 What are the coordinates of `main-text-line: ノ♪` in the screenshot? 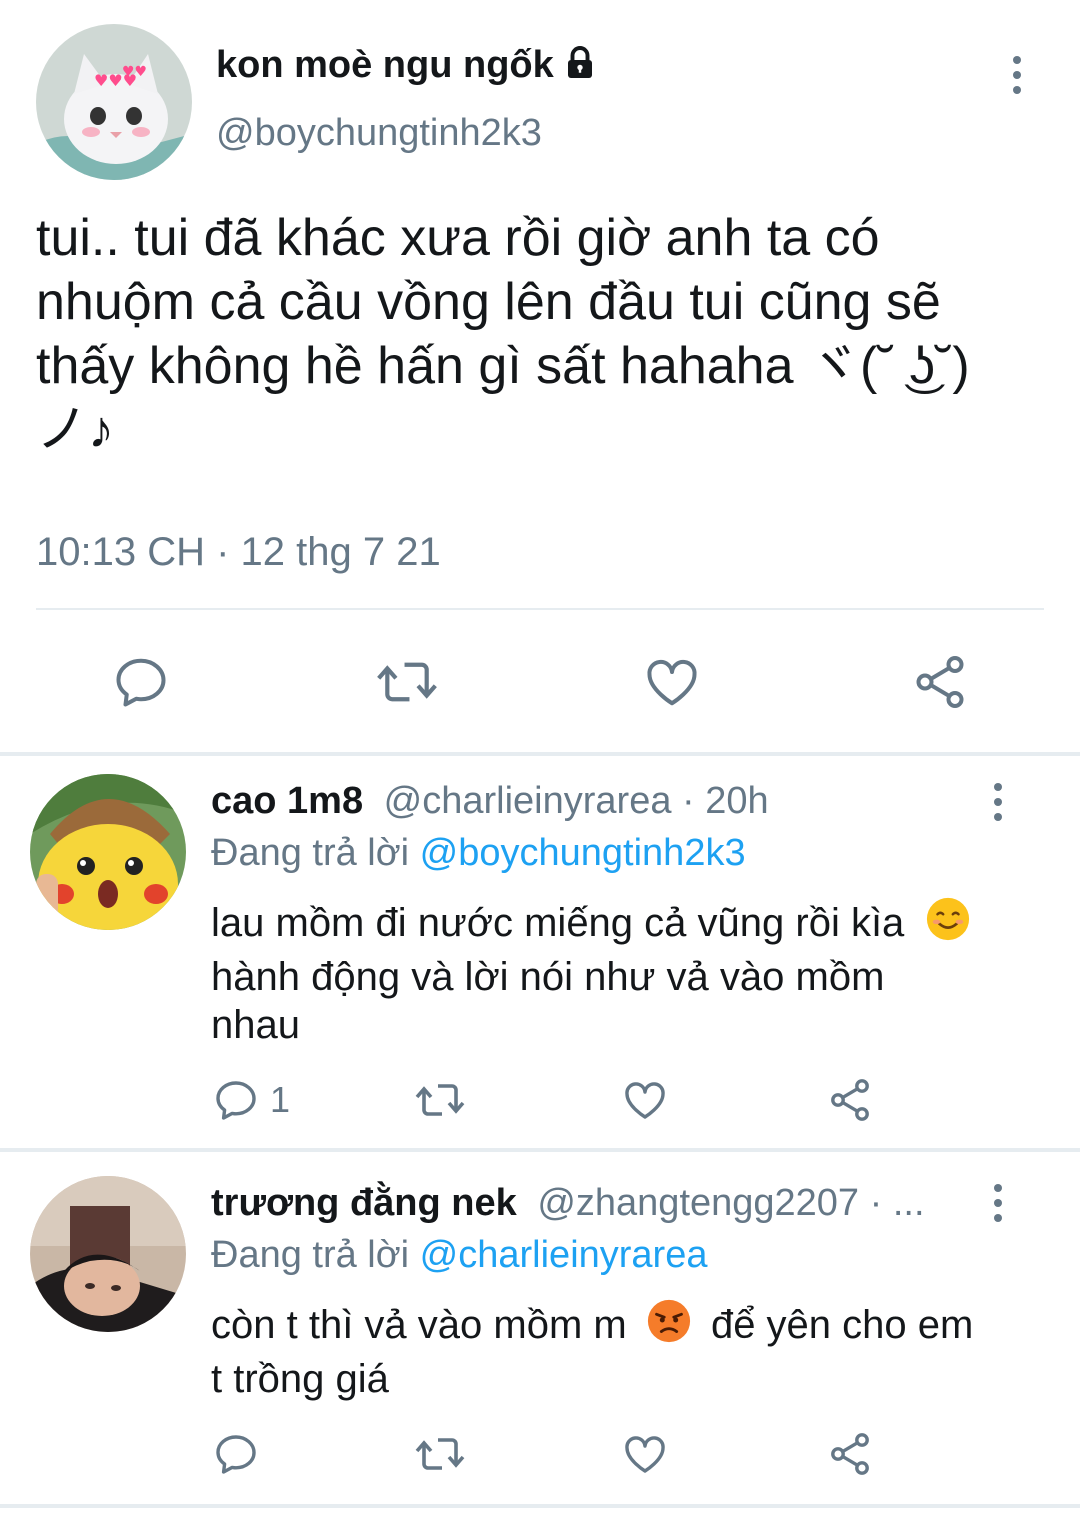 It's located at (75, 430).